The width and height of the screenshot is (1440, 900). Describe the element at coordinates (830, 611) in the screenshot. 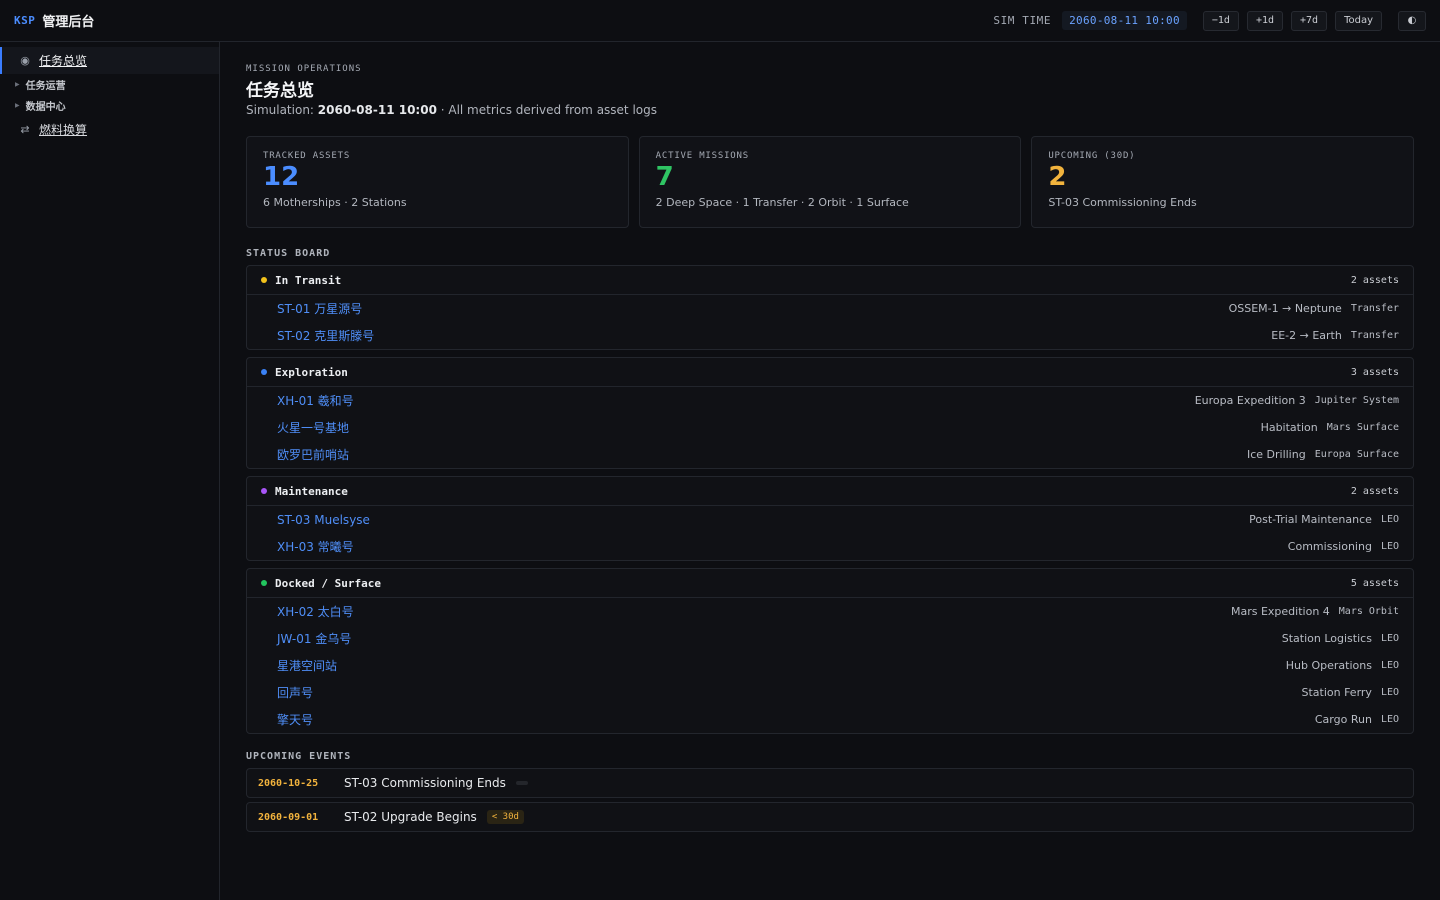

I see `asset-row: XH-02 太白号 Mars Expedition 4 Mars Orbit` at that location.